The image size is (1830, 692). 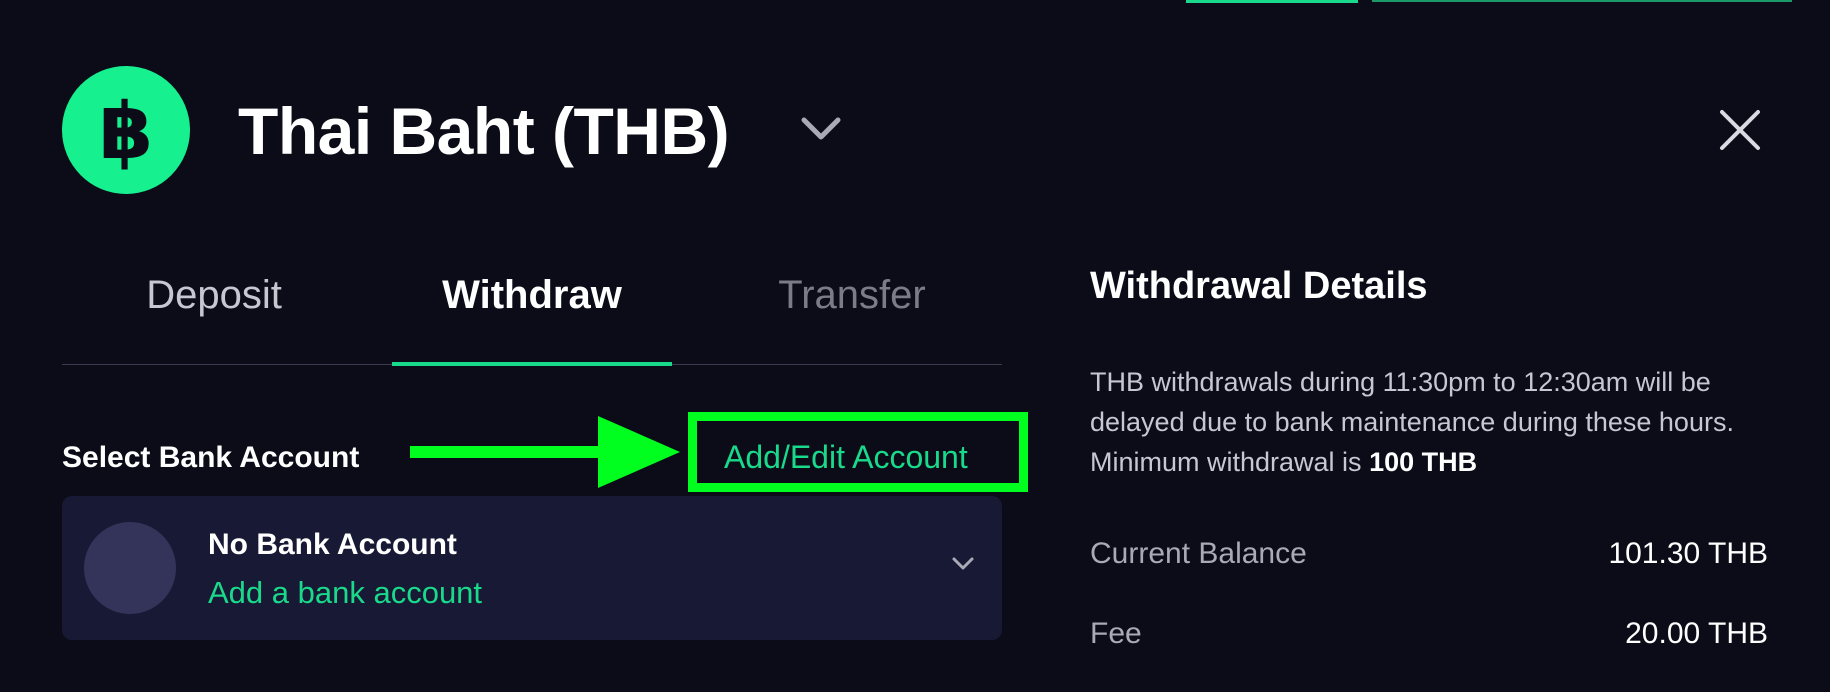 I want to click on withdrawal-details-title: Withdrawal Details, so click(x=1259, y=286).